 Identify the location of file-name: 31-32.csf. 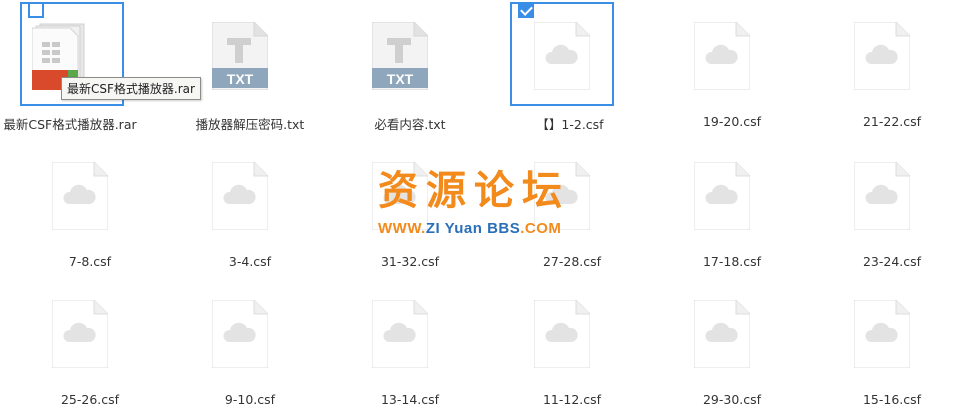
(410, 261).